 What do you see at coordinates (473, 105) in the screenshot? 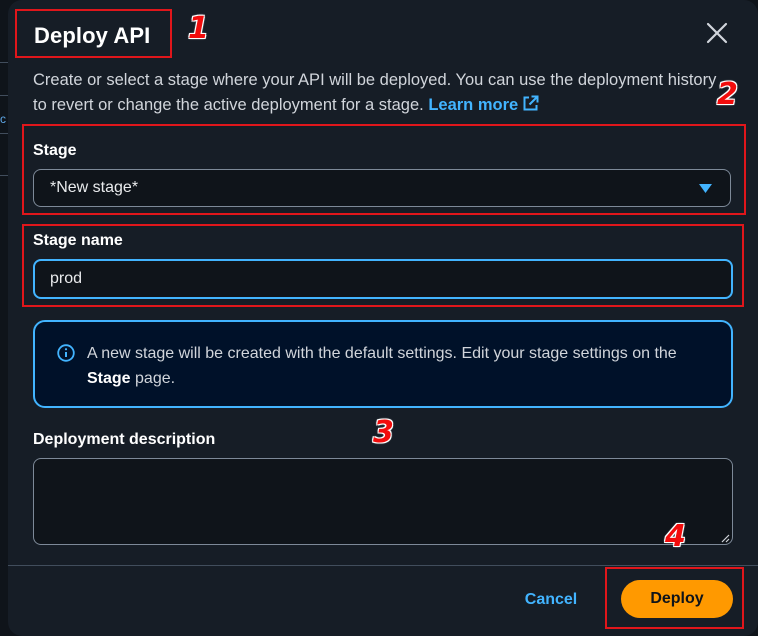
I see `learn-more-label: Learn more` at bounding box center [473, 105].